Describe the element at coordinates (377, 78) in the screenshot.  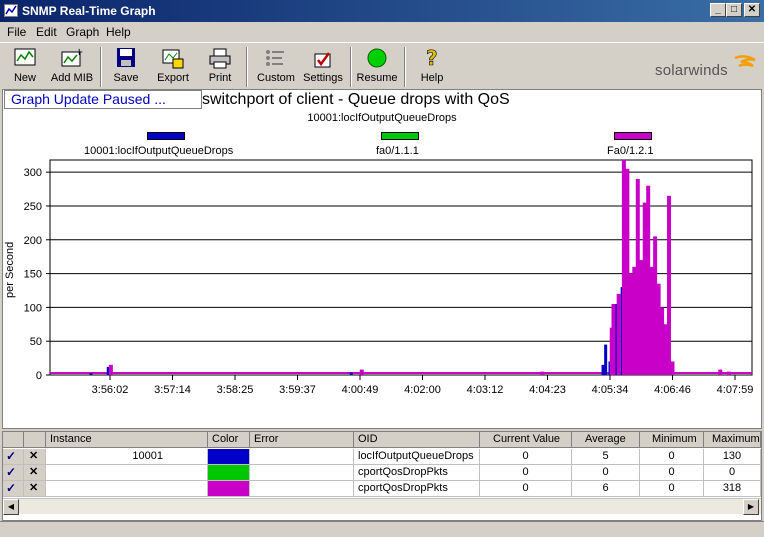
I see `resume-label: Resume` at that location.